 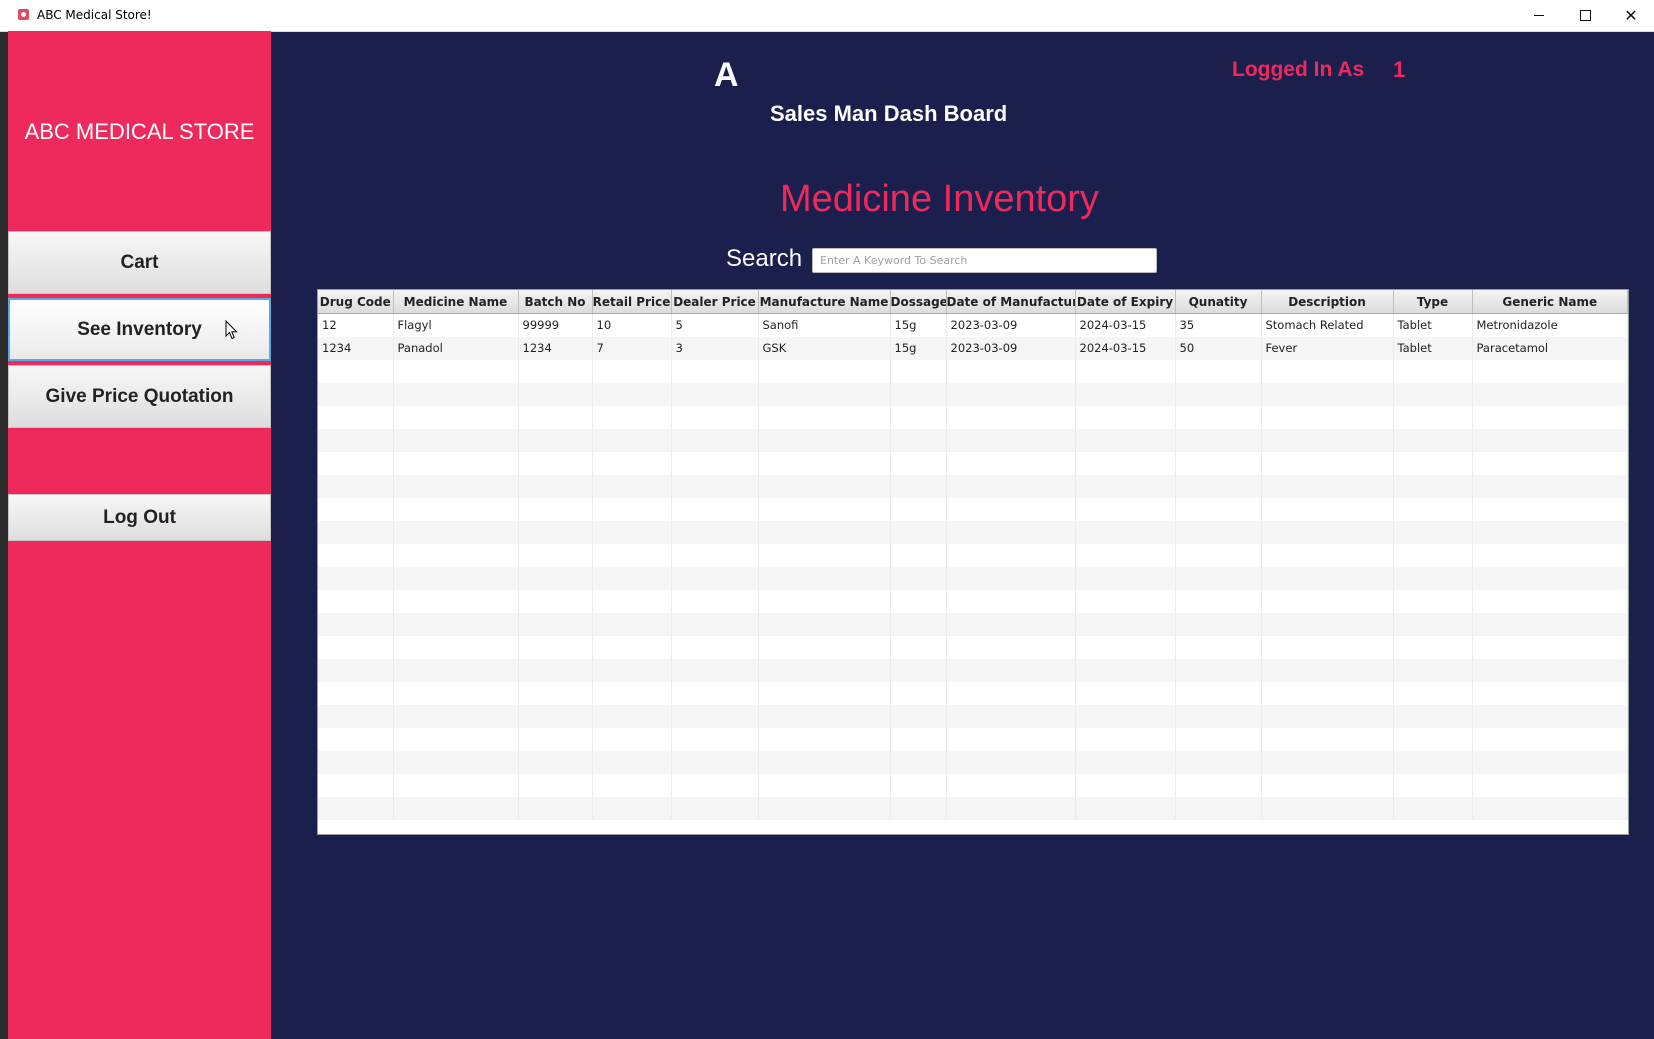 I want to click on column-header: Type, so click(x=1433, y=302).